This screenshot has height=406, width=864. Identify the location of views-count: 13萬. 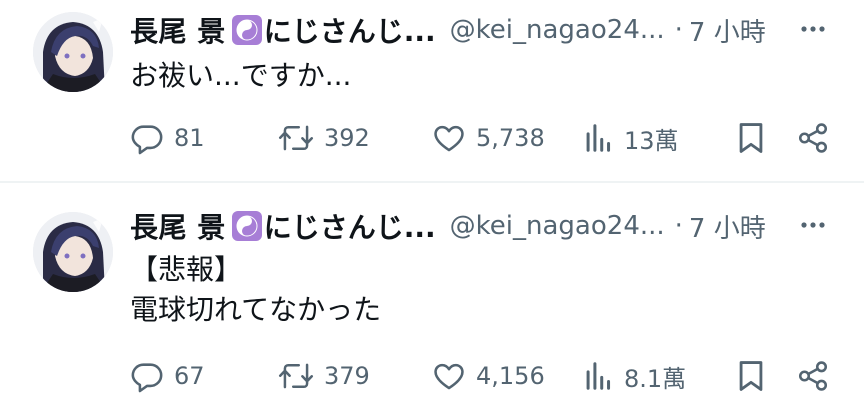
(651, 140).